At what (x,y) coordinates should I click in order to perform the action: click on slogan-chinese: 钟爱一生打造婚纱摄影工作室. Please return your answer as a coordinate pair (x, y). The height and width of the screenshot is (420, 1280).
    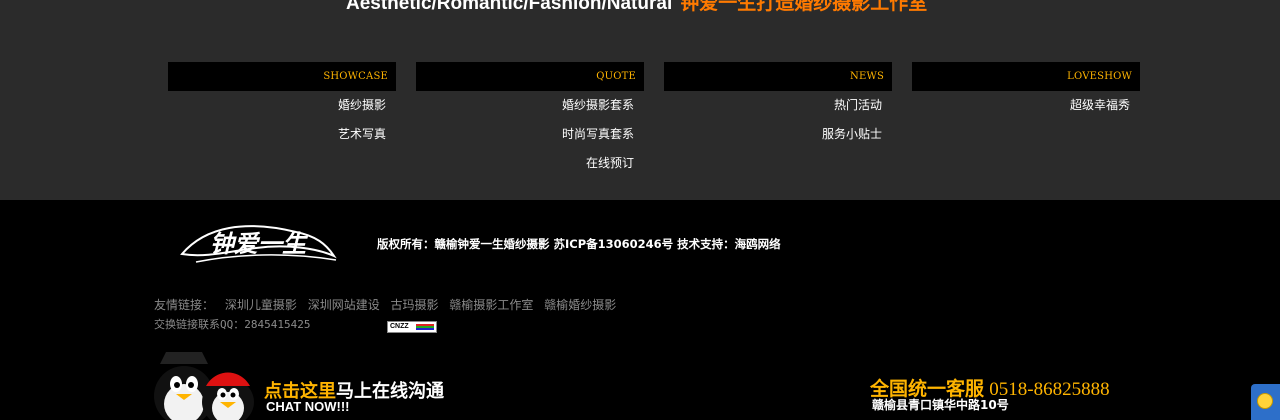
    Looking at the image, I should click on (804, 7).